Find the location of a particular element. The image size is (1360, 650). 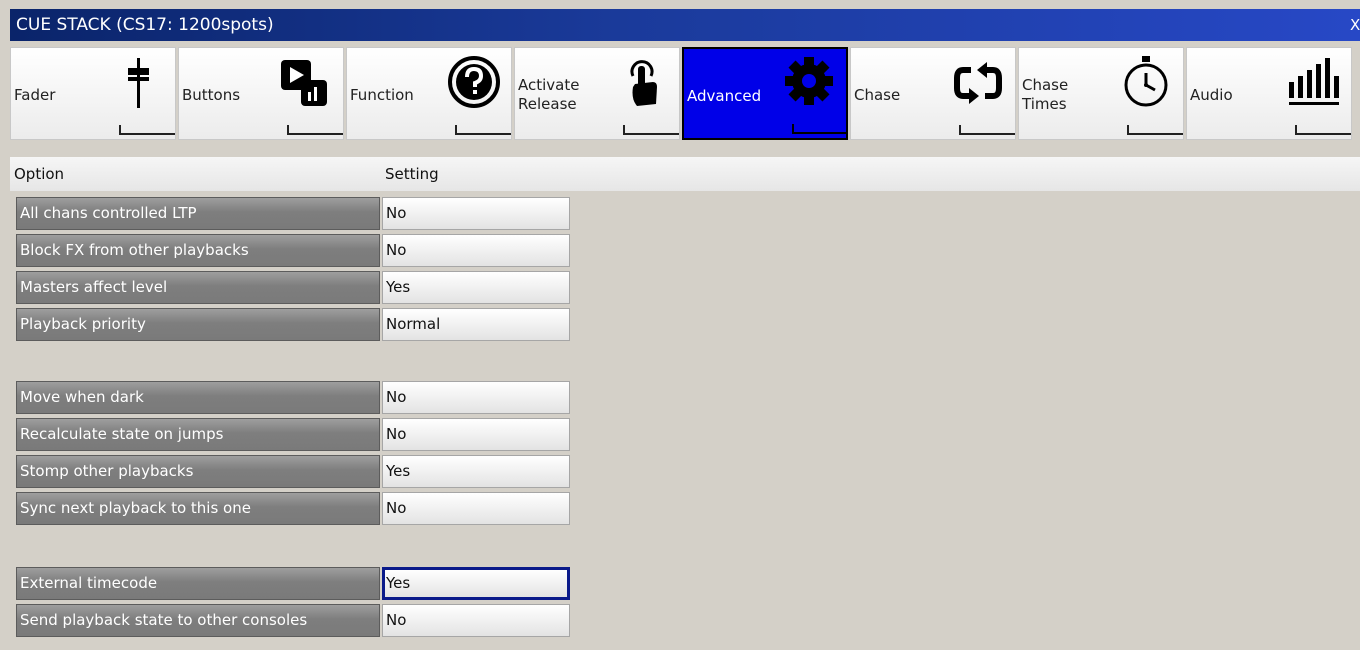

gear-icon is located at coordinates (809, 81).